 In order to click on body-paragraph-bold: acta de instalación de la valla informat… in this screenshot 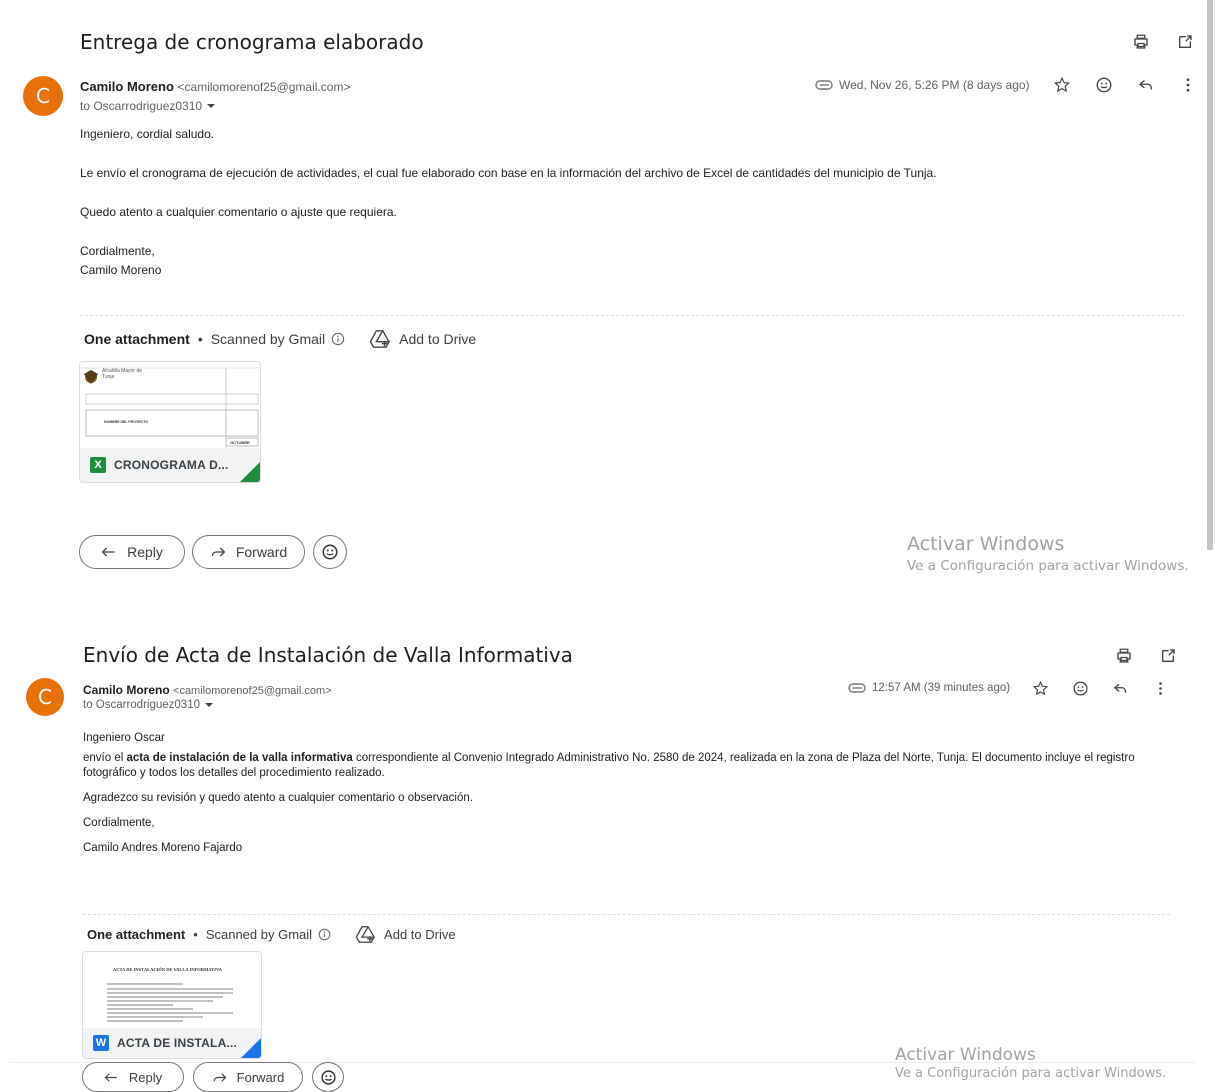, I will do `click(239, 758)`.